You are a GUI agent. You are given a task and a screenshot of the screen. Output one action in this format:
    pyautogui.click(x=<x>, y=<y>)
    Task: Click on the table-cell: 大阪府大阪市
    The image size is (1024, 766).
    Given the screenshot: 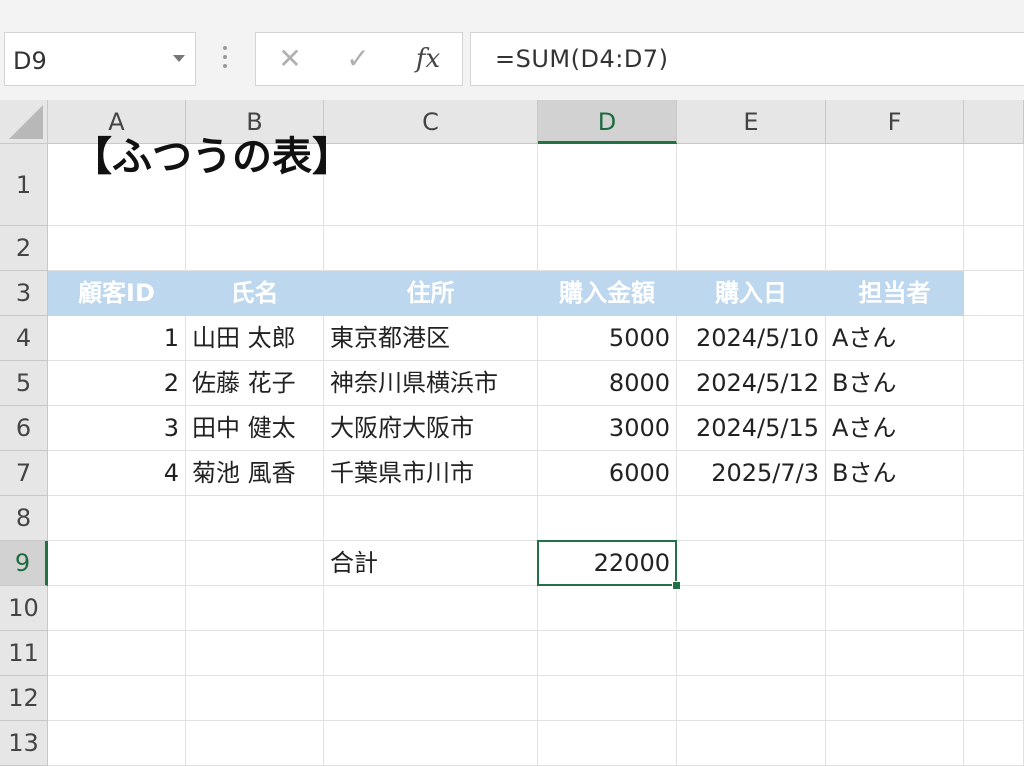 What is the action you would take?
    pyautogui.click(x=431, y=428)
    